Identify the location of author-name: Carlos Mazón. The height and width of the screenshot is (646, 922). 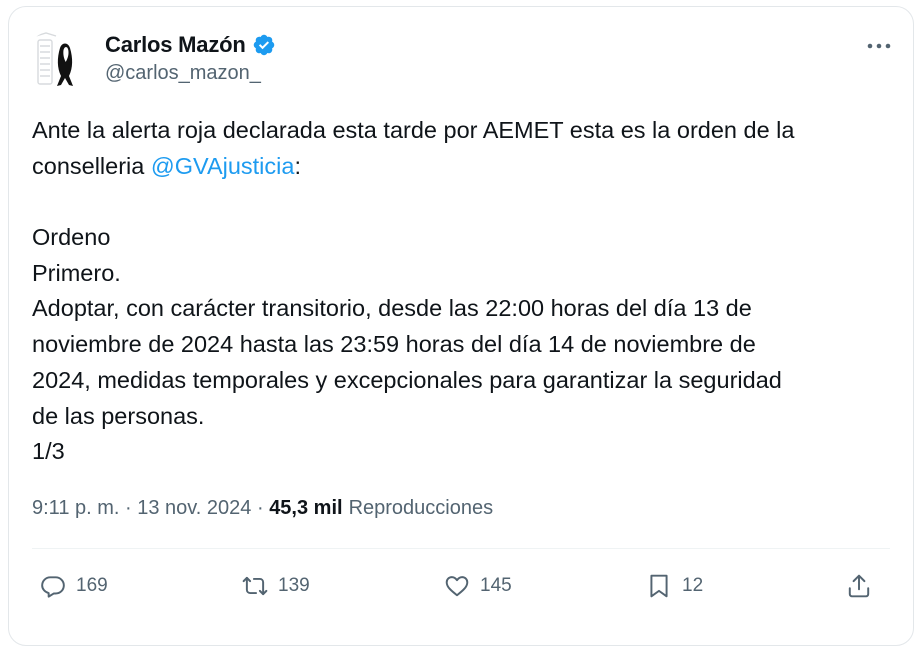
(175, 45).